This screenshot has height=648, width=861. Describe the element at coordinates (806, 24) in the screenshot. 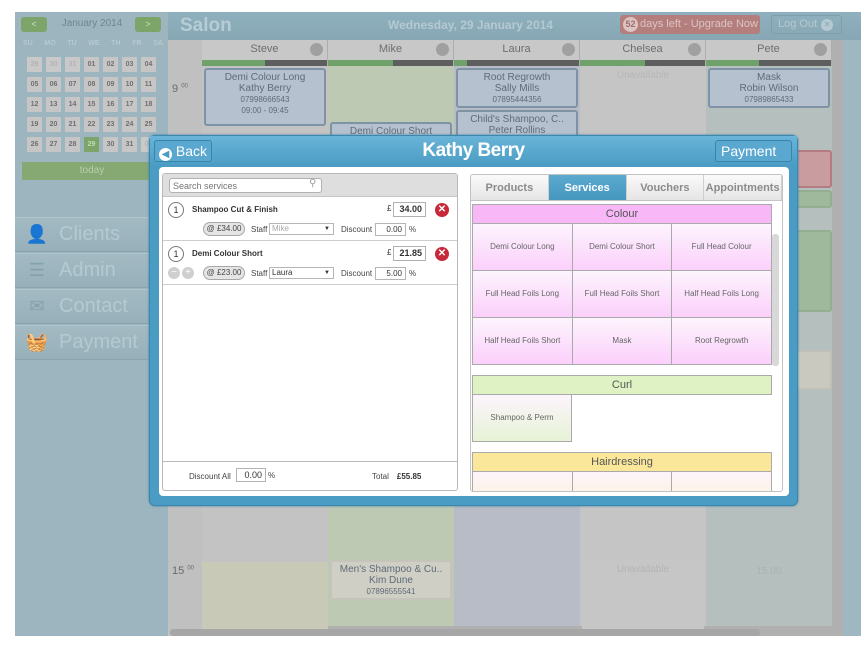

I see `logout-button: Log Out ✕` at that location.